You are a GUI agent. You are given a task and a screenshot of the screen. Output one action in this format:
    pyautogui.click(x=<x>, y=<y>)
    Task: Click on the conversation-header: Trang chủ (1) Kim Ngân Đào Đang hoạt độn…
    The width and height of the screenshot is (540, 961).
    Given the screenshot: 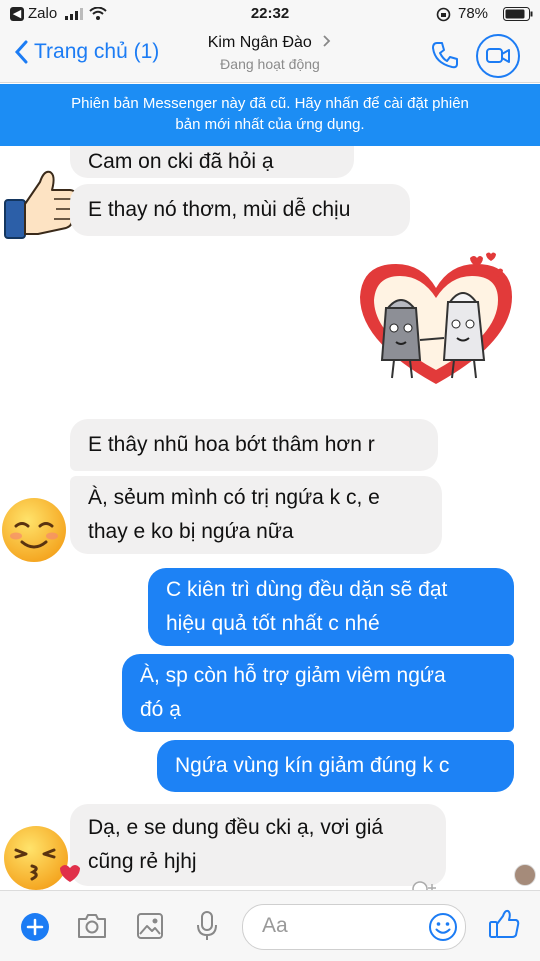 What is the action you would take?
    pyautogui.click(x=270, y=55)
    